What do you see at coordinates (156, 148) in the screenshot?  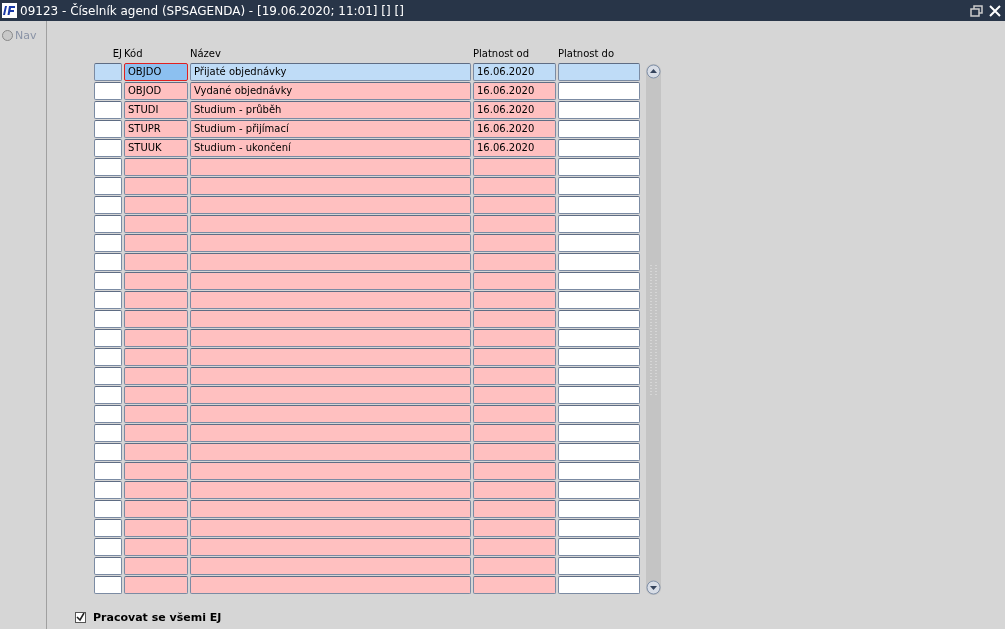 I see `table-cell: STUUK` at bounding box center [156, 148].